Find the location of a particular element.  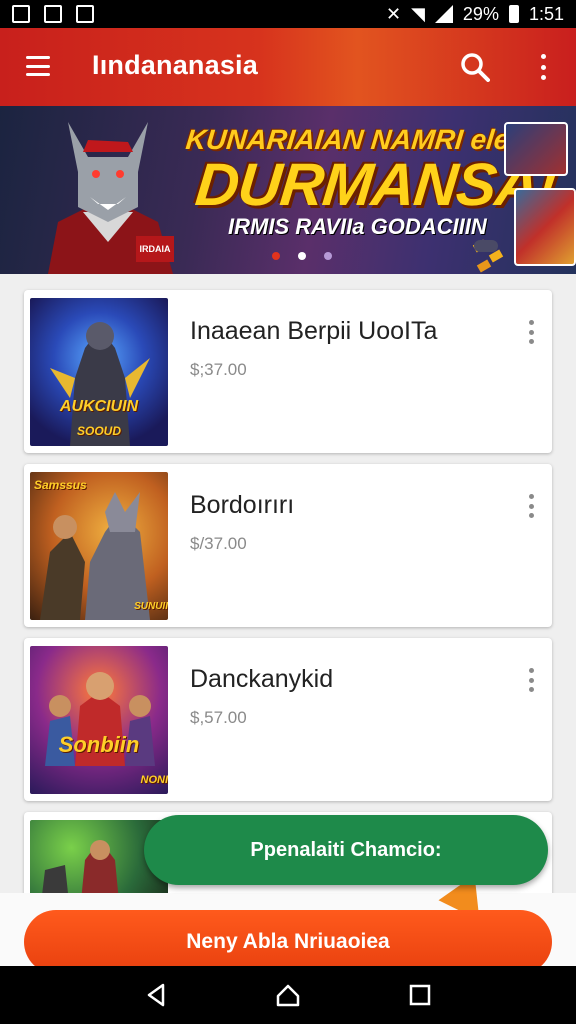

banner-badge: IRDAIA is located at coordinates (155, 249).